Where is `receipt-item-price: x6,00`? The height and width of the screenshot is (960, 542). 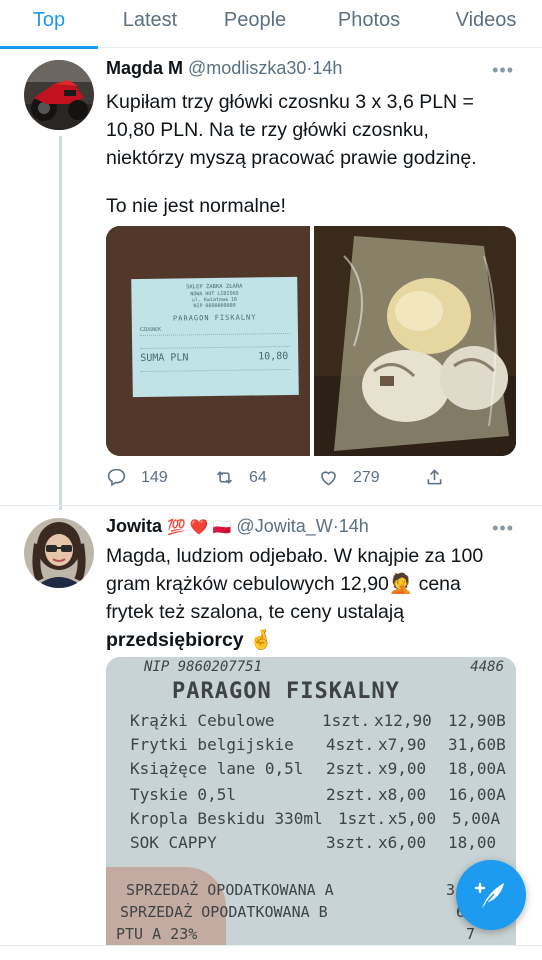
receipt-item-price: x6,00 is located at coordinates (402, 842).